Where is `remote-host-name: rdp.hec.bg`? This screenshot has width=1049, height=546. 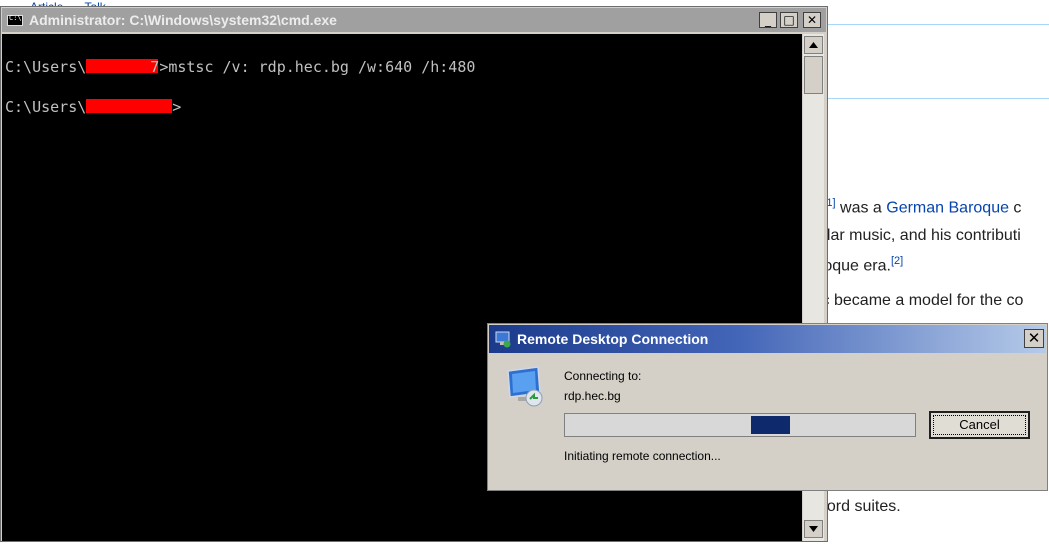 remote-host-name: rdp.hec.bg is located at coordinates (592, 396).